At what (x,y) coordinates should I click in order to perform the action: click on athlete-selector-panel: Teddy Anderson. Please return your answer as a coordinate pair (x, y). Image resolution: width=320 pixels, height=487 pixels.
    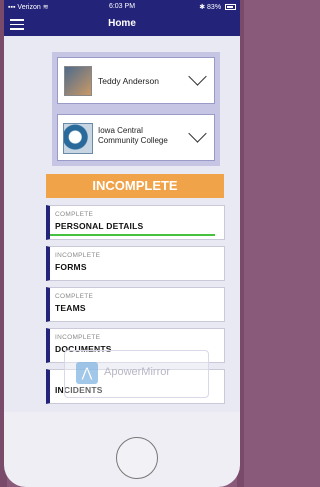
    Looking at the image, I should click on (136, 80).